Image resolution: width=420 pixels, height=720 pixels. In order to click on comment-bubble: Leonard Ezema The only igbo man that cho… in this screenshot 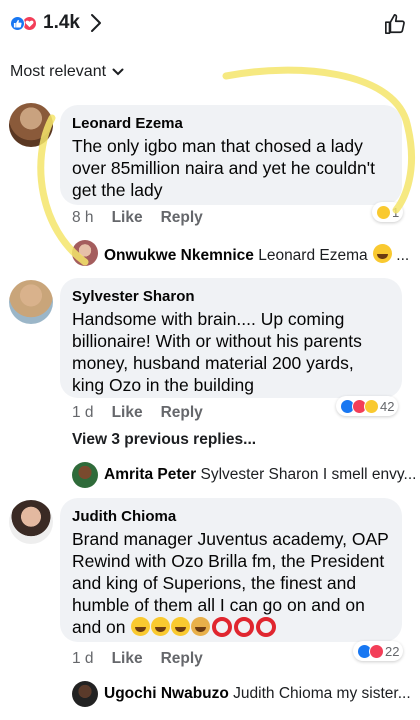, I will do `click(231, 155)`.